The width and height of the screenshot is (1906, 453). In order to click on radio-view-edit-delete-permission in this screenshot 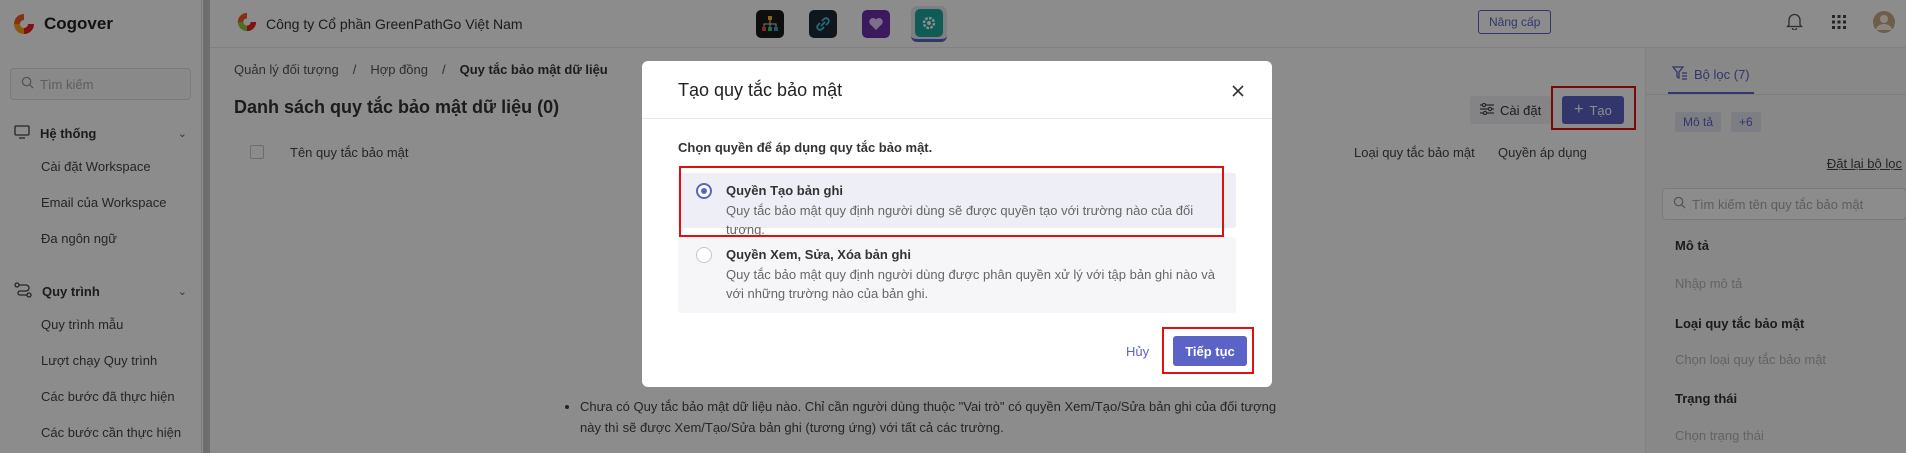, I will do `click(704, 255)`.